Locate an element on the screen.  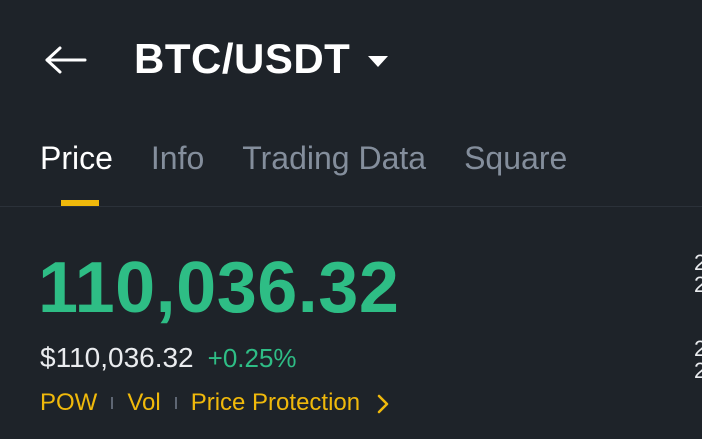
tab-divider is located at coordinates (351, 206).